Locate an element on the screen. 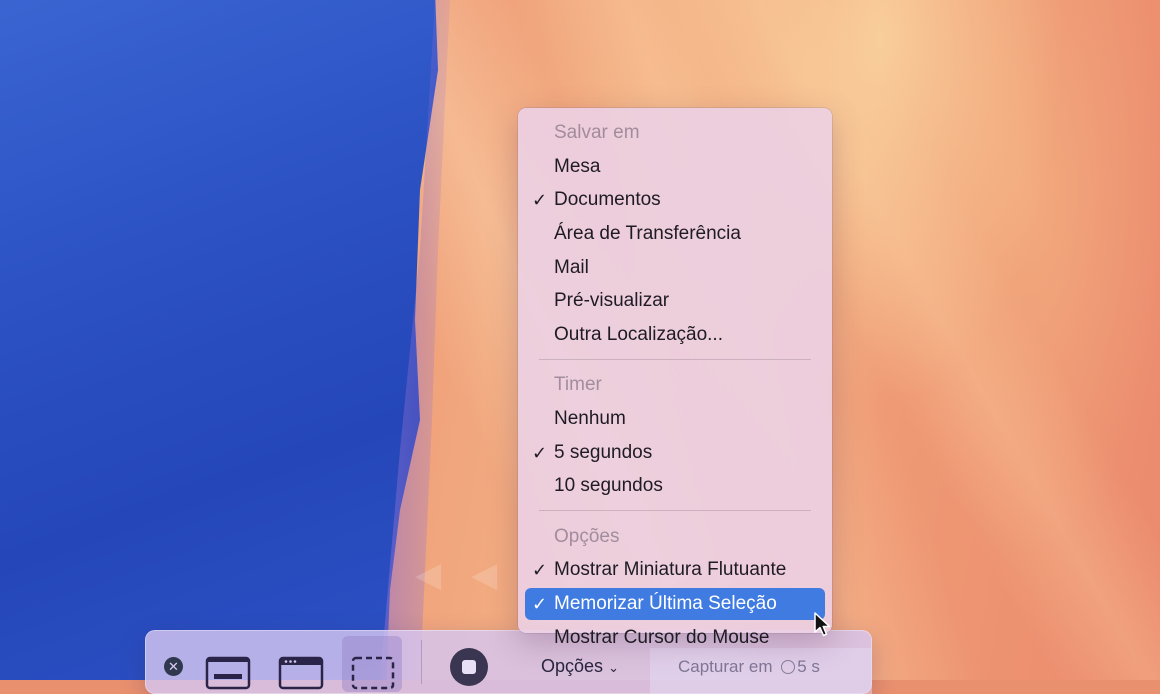  menu-item-mostrar-cursor-do-mouse: Mostrar Cursor do Mouse is located at coordinates (675, 638).